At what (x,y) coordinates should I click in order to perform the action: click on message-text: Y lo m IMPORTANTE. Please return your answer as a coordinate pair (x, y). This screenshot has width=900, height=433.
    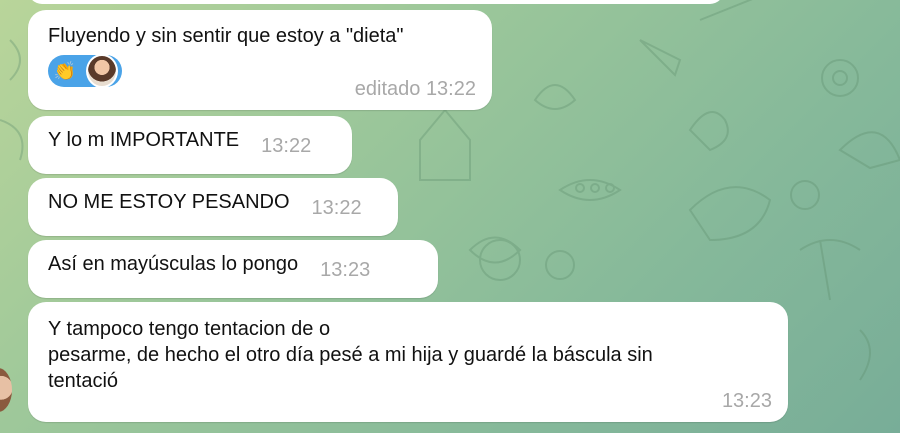
    Looking at the image, I should click on (144, 140).